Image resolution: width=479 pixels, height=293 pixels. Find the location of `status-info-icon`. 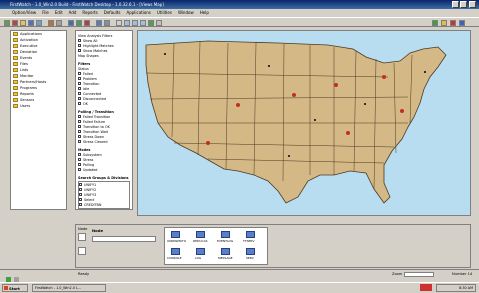

status-info-icon is located at coordinates (462, 23).